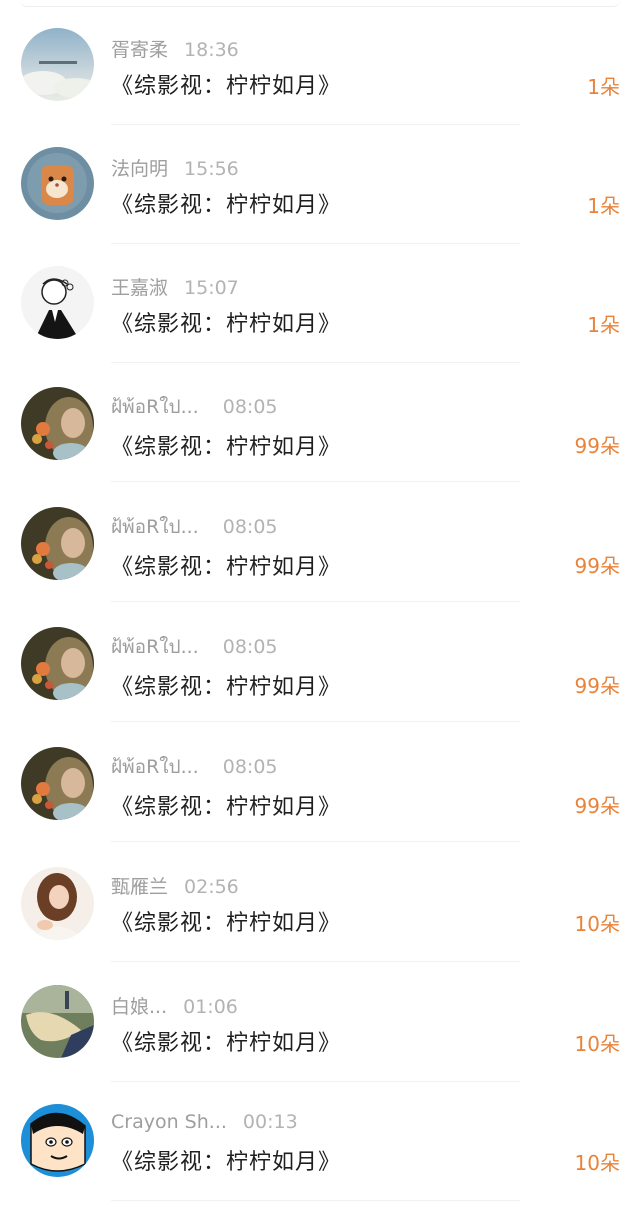 The height and width of the screenshot is (1220, 640). Describe the element at coordinates (139, 885) in the screenshot. I see `user-name: 甄雁兰` at that location.